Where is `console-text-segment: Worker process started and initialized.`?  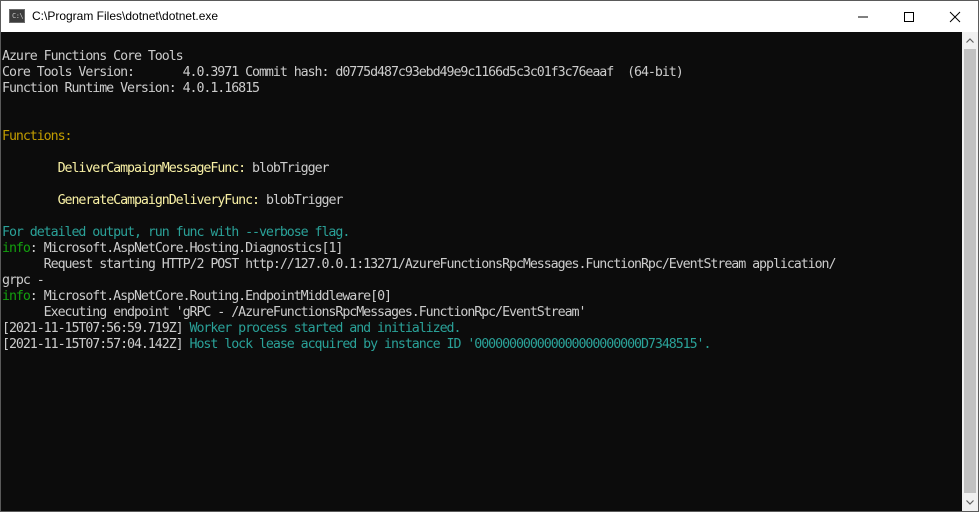 console-text-segment: Worker process started and initialized. is located at coordinates (325, 328).